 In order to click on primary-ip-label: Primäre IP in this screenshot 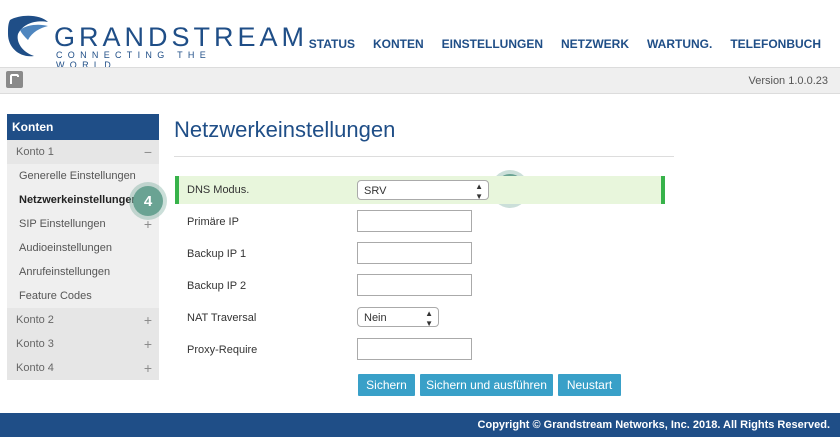, I will do `click(213, 222)`.